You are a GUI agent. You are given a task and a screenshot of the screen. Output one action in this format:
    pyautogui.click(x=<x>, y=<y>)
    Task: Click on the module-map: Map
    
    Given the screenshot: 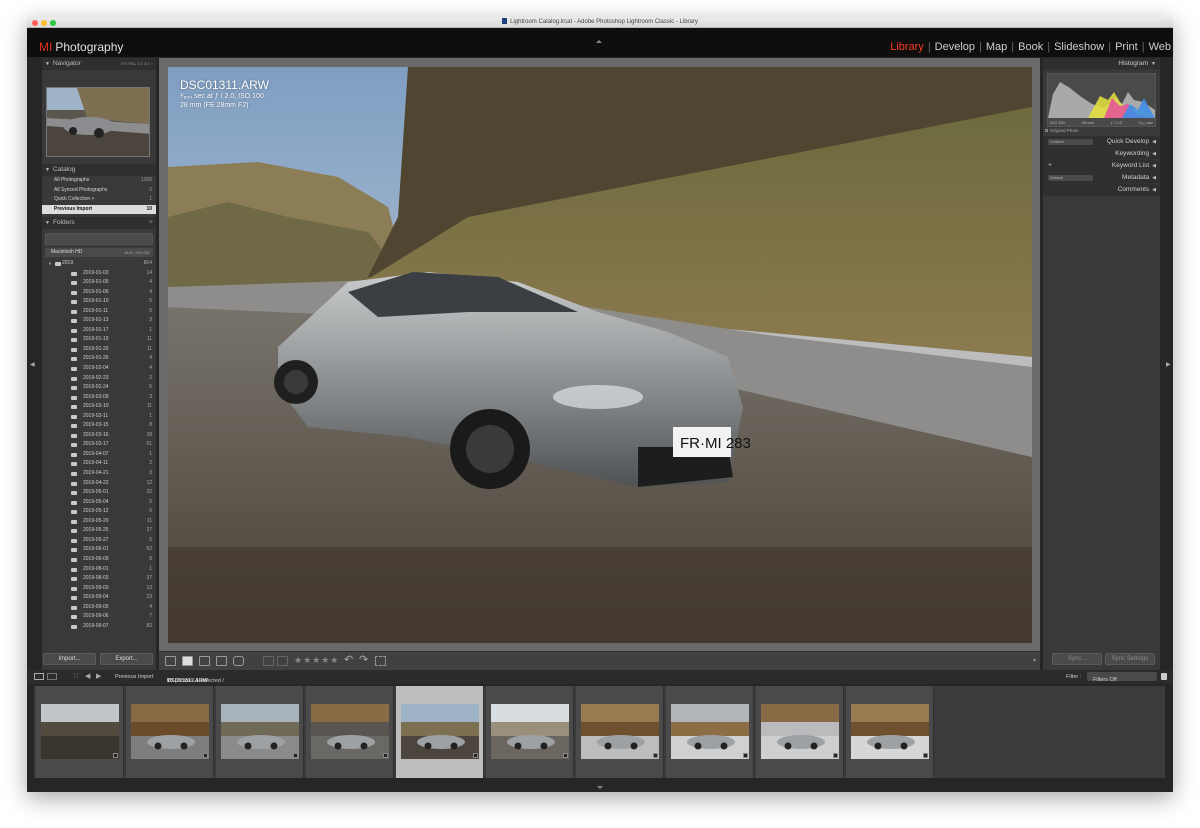 What is the action you would take?
    pyautogui.click(x=996, y=47)
    